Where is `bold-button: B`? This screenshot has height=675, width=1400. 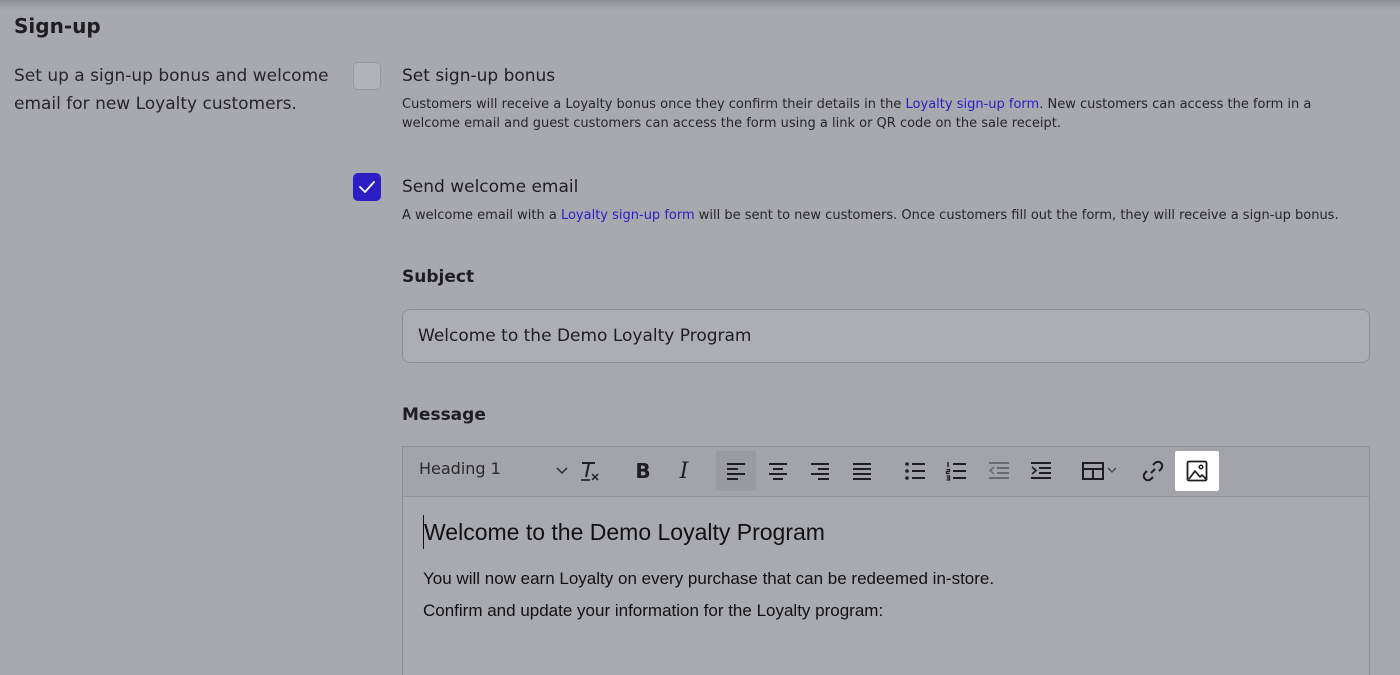
bold-button: B is located at coordinates (643, 471).